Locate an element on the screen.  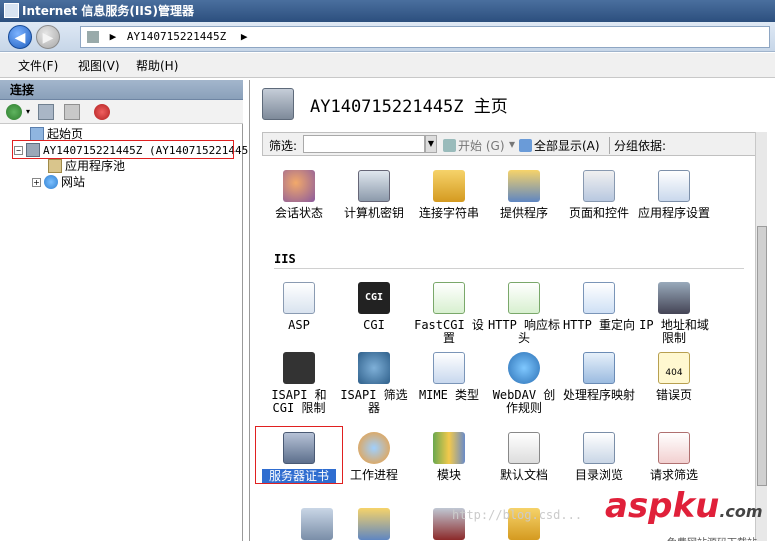
start-page-icon is located at coordinates (37, 134).